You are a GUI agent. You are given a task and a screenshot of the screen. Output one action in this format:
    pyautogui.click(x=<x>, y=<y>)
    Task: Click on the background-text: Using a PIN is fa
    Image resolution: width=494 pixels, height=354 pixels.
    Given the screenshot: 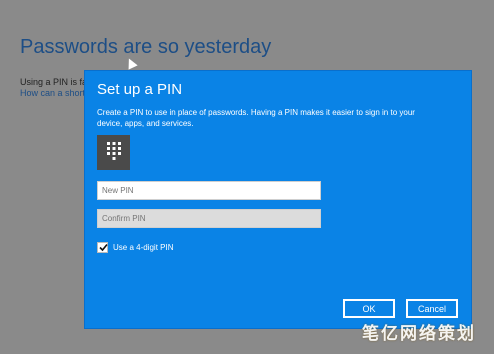 What is the action you would take?
    pyautogui.click(x=54, y=82)
    